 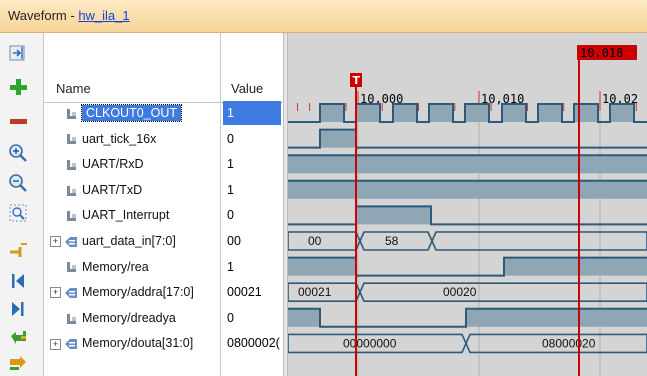 What do you see at coordinates (19, 213) in the screenshot?
I see `zoom-area-icon` at bounding box center [19, 213].